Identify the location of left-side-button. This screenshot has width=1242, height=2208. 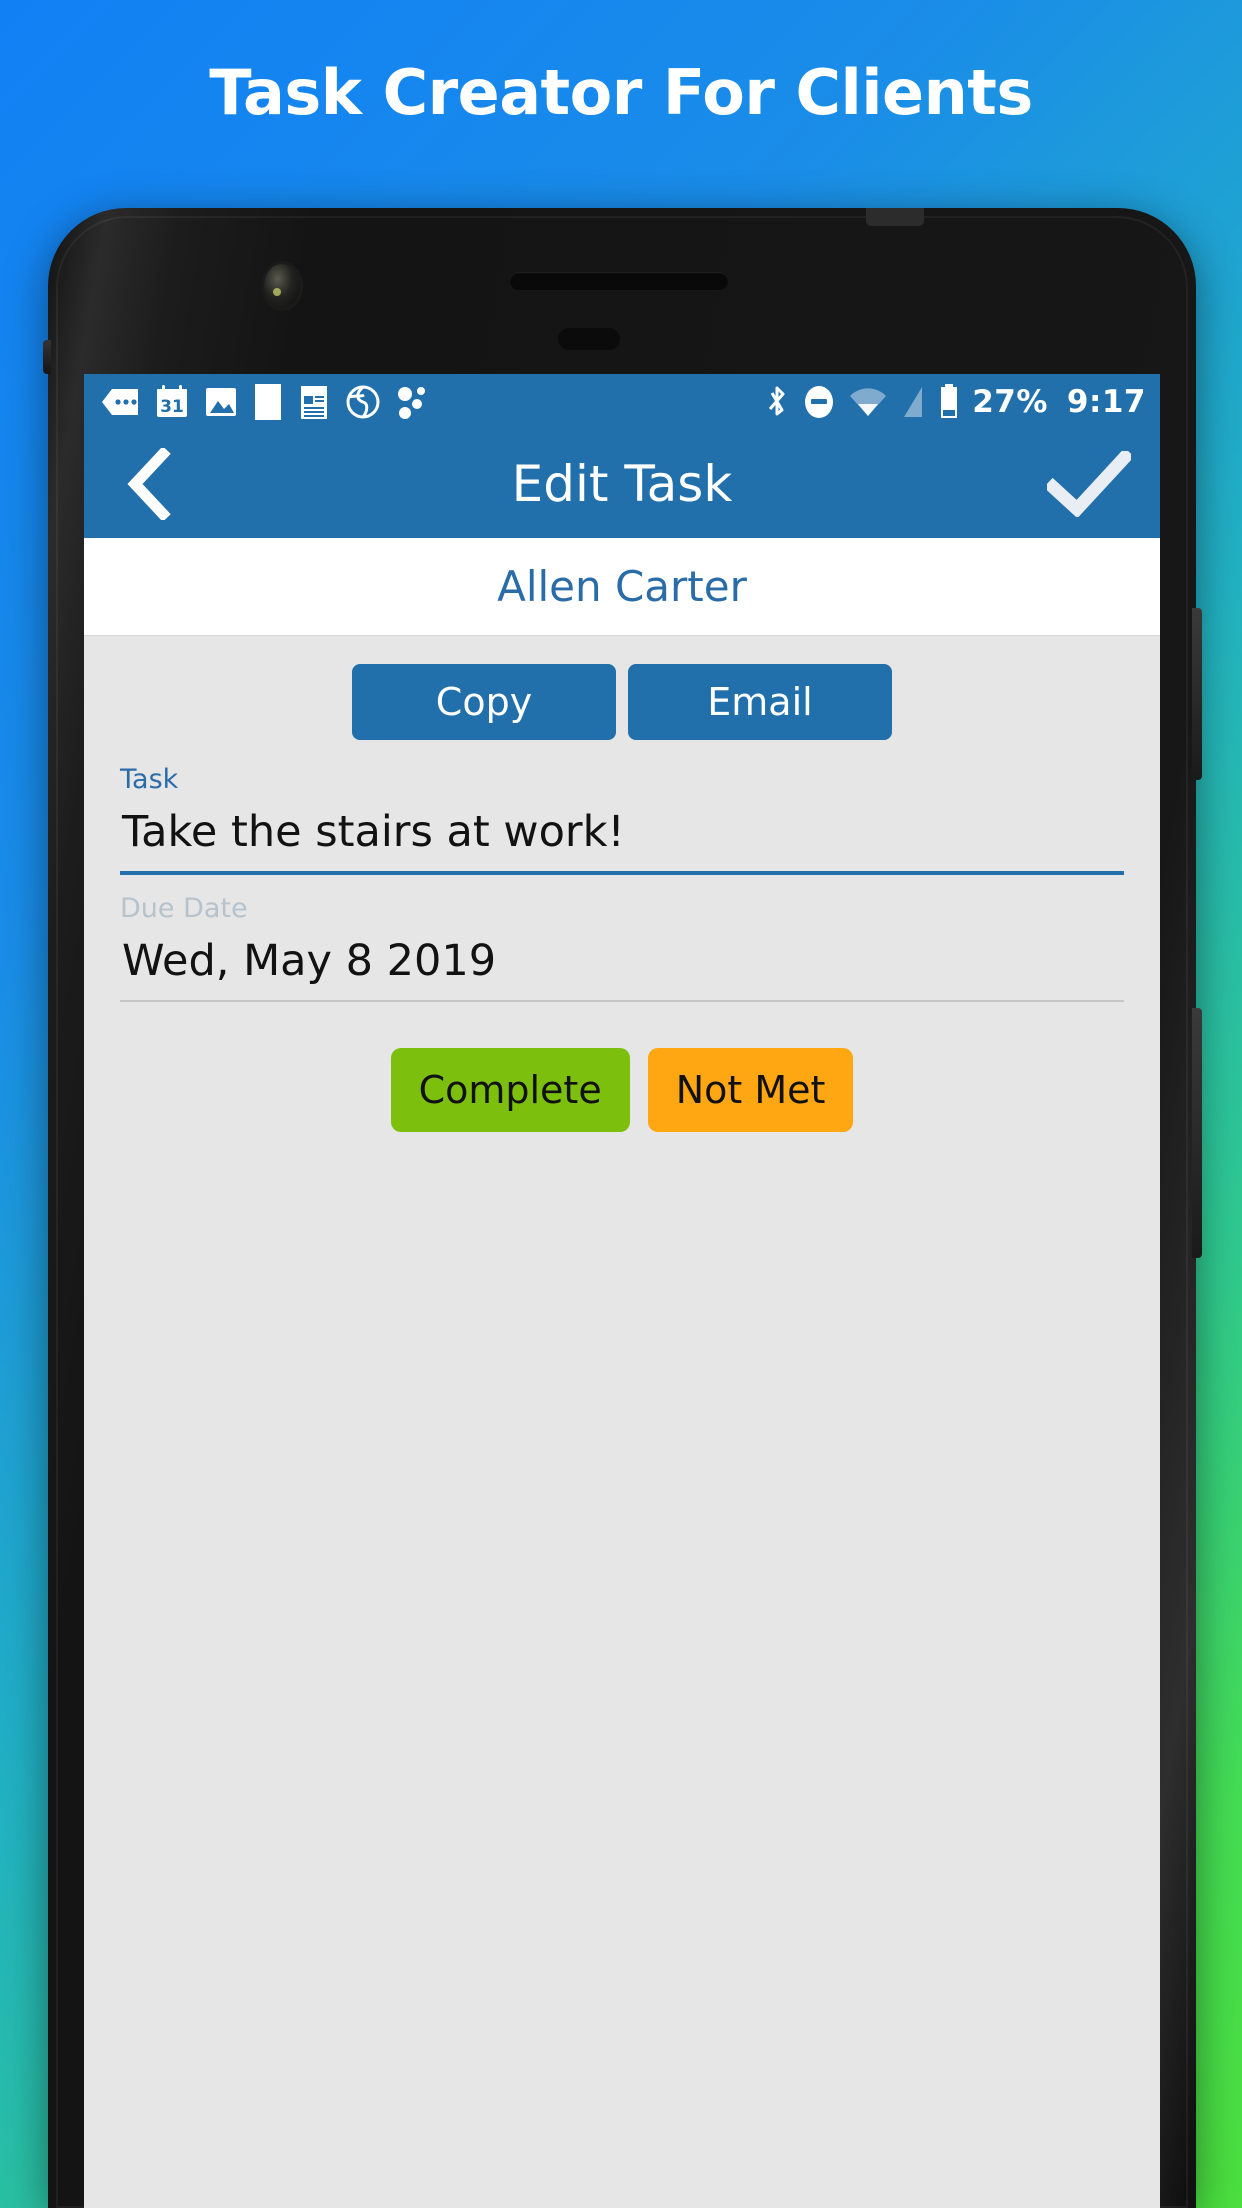
(47, 357).